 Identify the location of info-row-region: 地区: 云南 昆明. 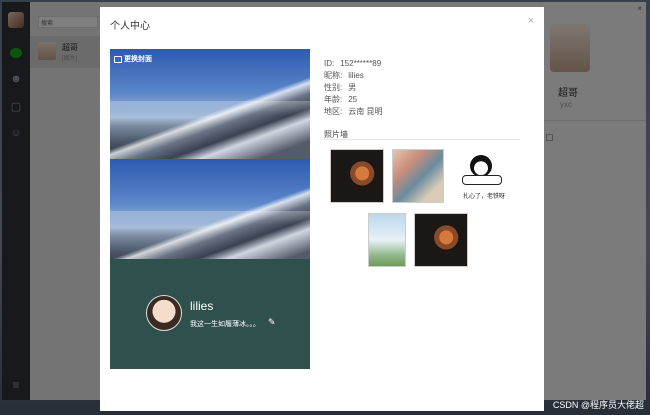
(353, 111).